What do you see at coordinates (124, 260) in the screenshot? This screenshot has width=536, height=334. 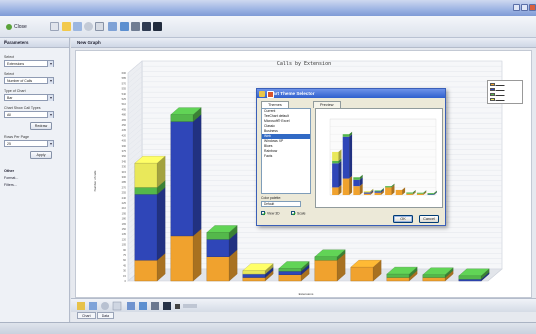 I see `y-tick-label: 60` at bounding box center [124, 260].